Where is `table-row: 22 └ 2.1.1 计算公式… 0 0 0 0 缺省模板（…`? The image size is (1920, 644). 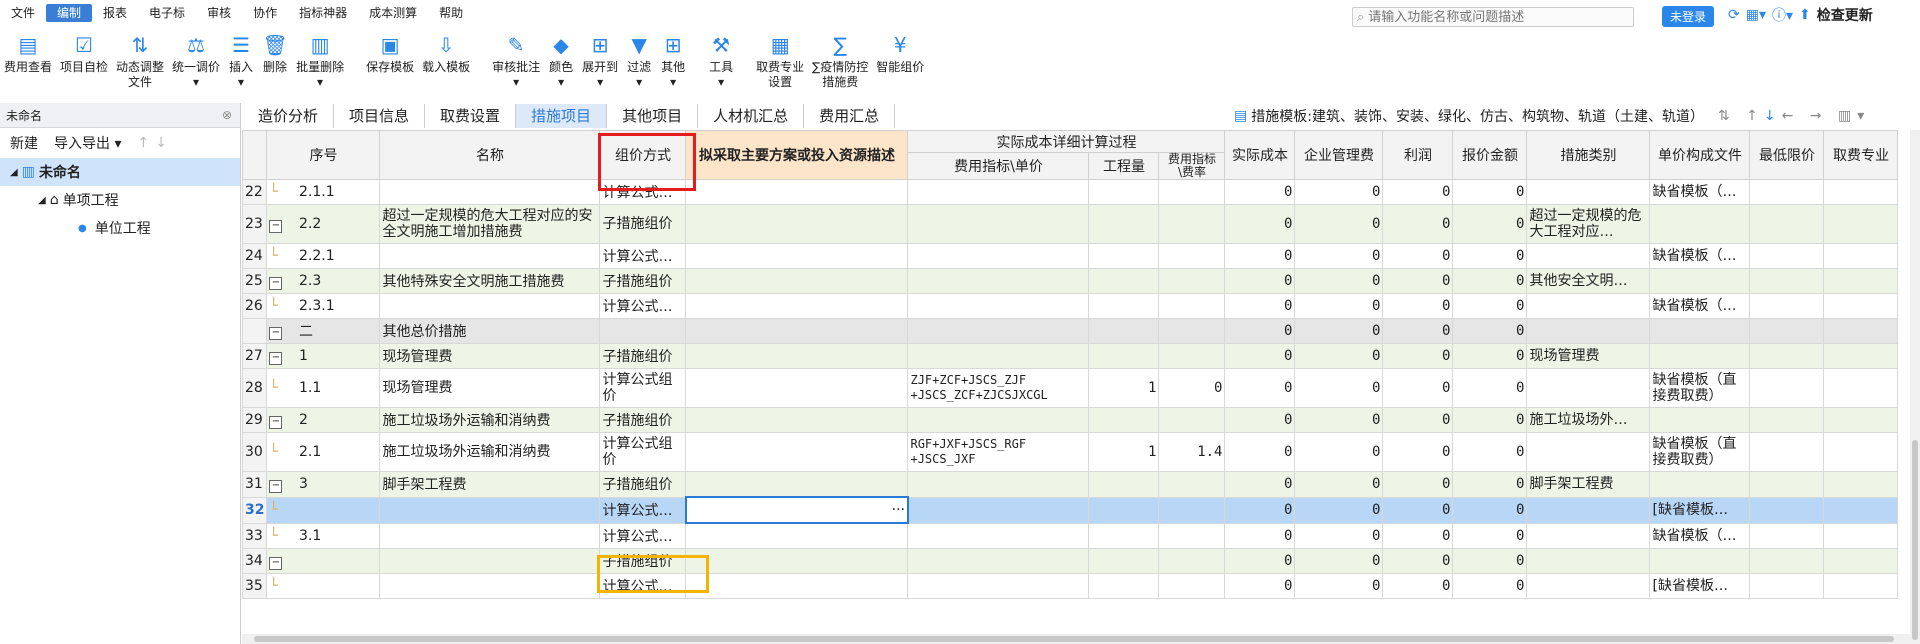 table-row: 22 └ 2.1.1 计算公式… 0 0 0 0 缺省模板（… is located at coordinates (1070, 192).